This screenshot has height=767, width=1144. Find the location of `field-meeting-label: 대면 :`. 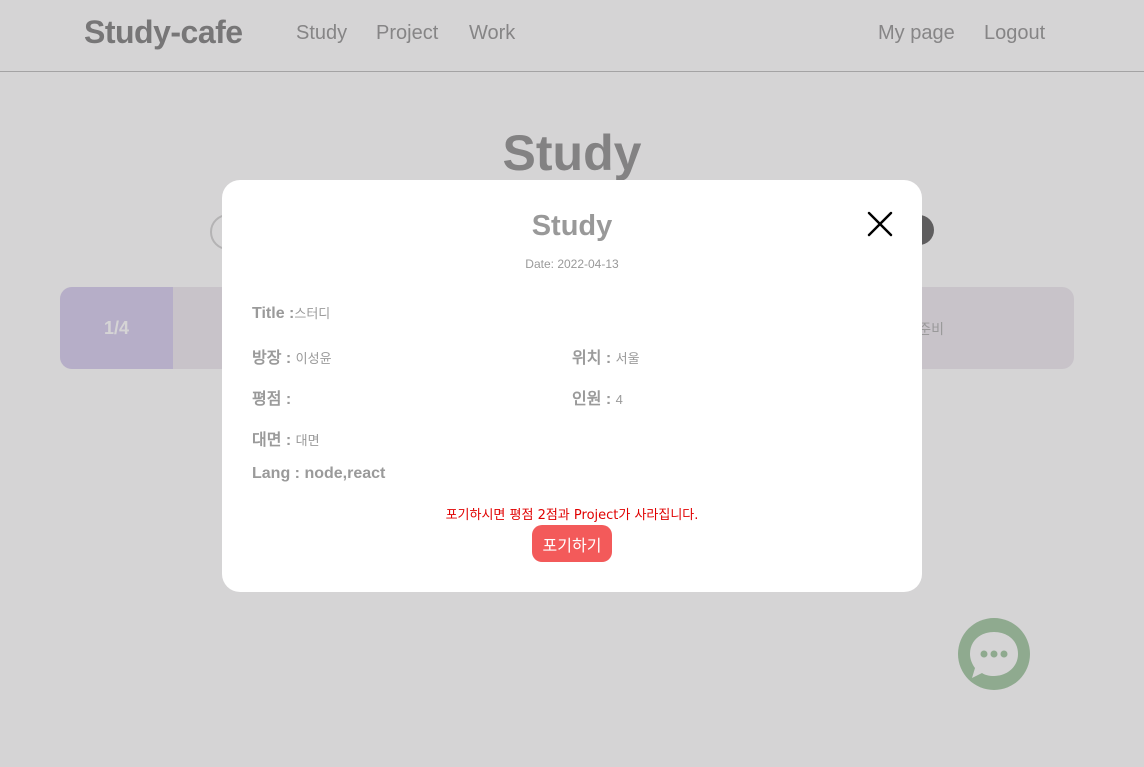

field-meeting-label: 대면 : is located at coordinates (272, 440).